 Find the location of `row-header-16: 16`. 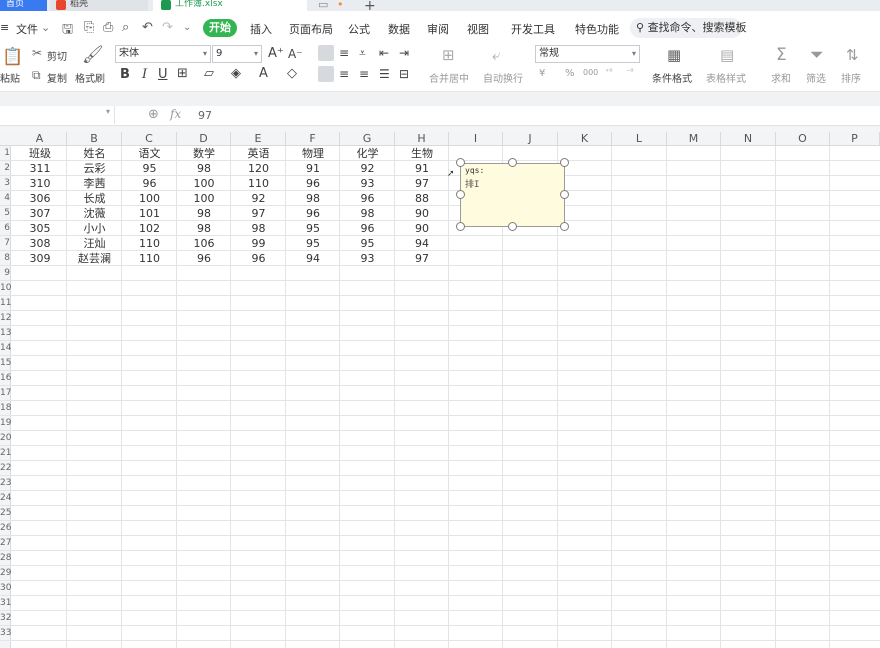

row-header-16: 16 is located at coordinates (5, 378).